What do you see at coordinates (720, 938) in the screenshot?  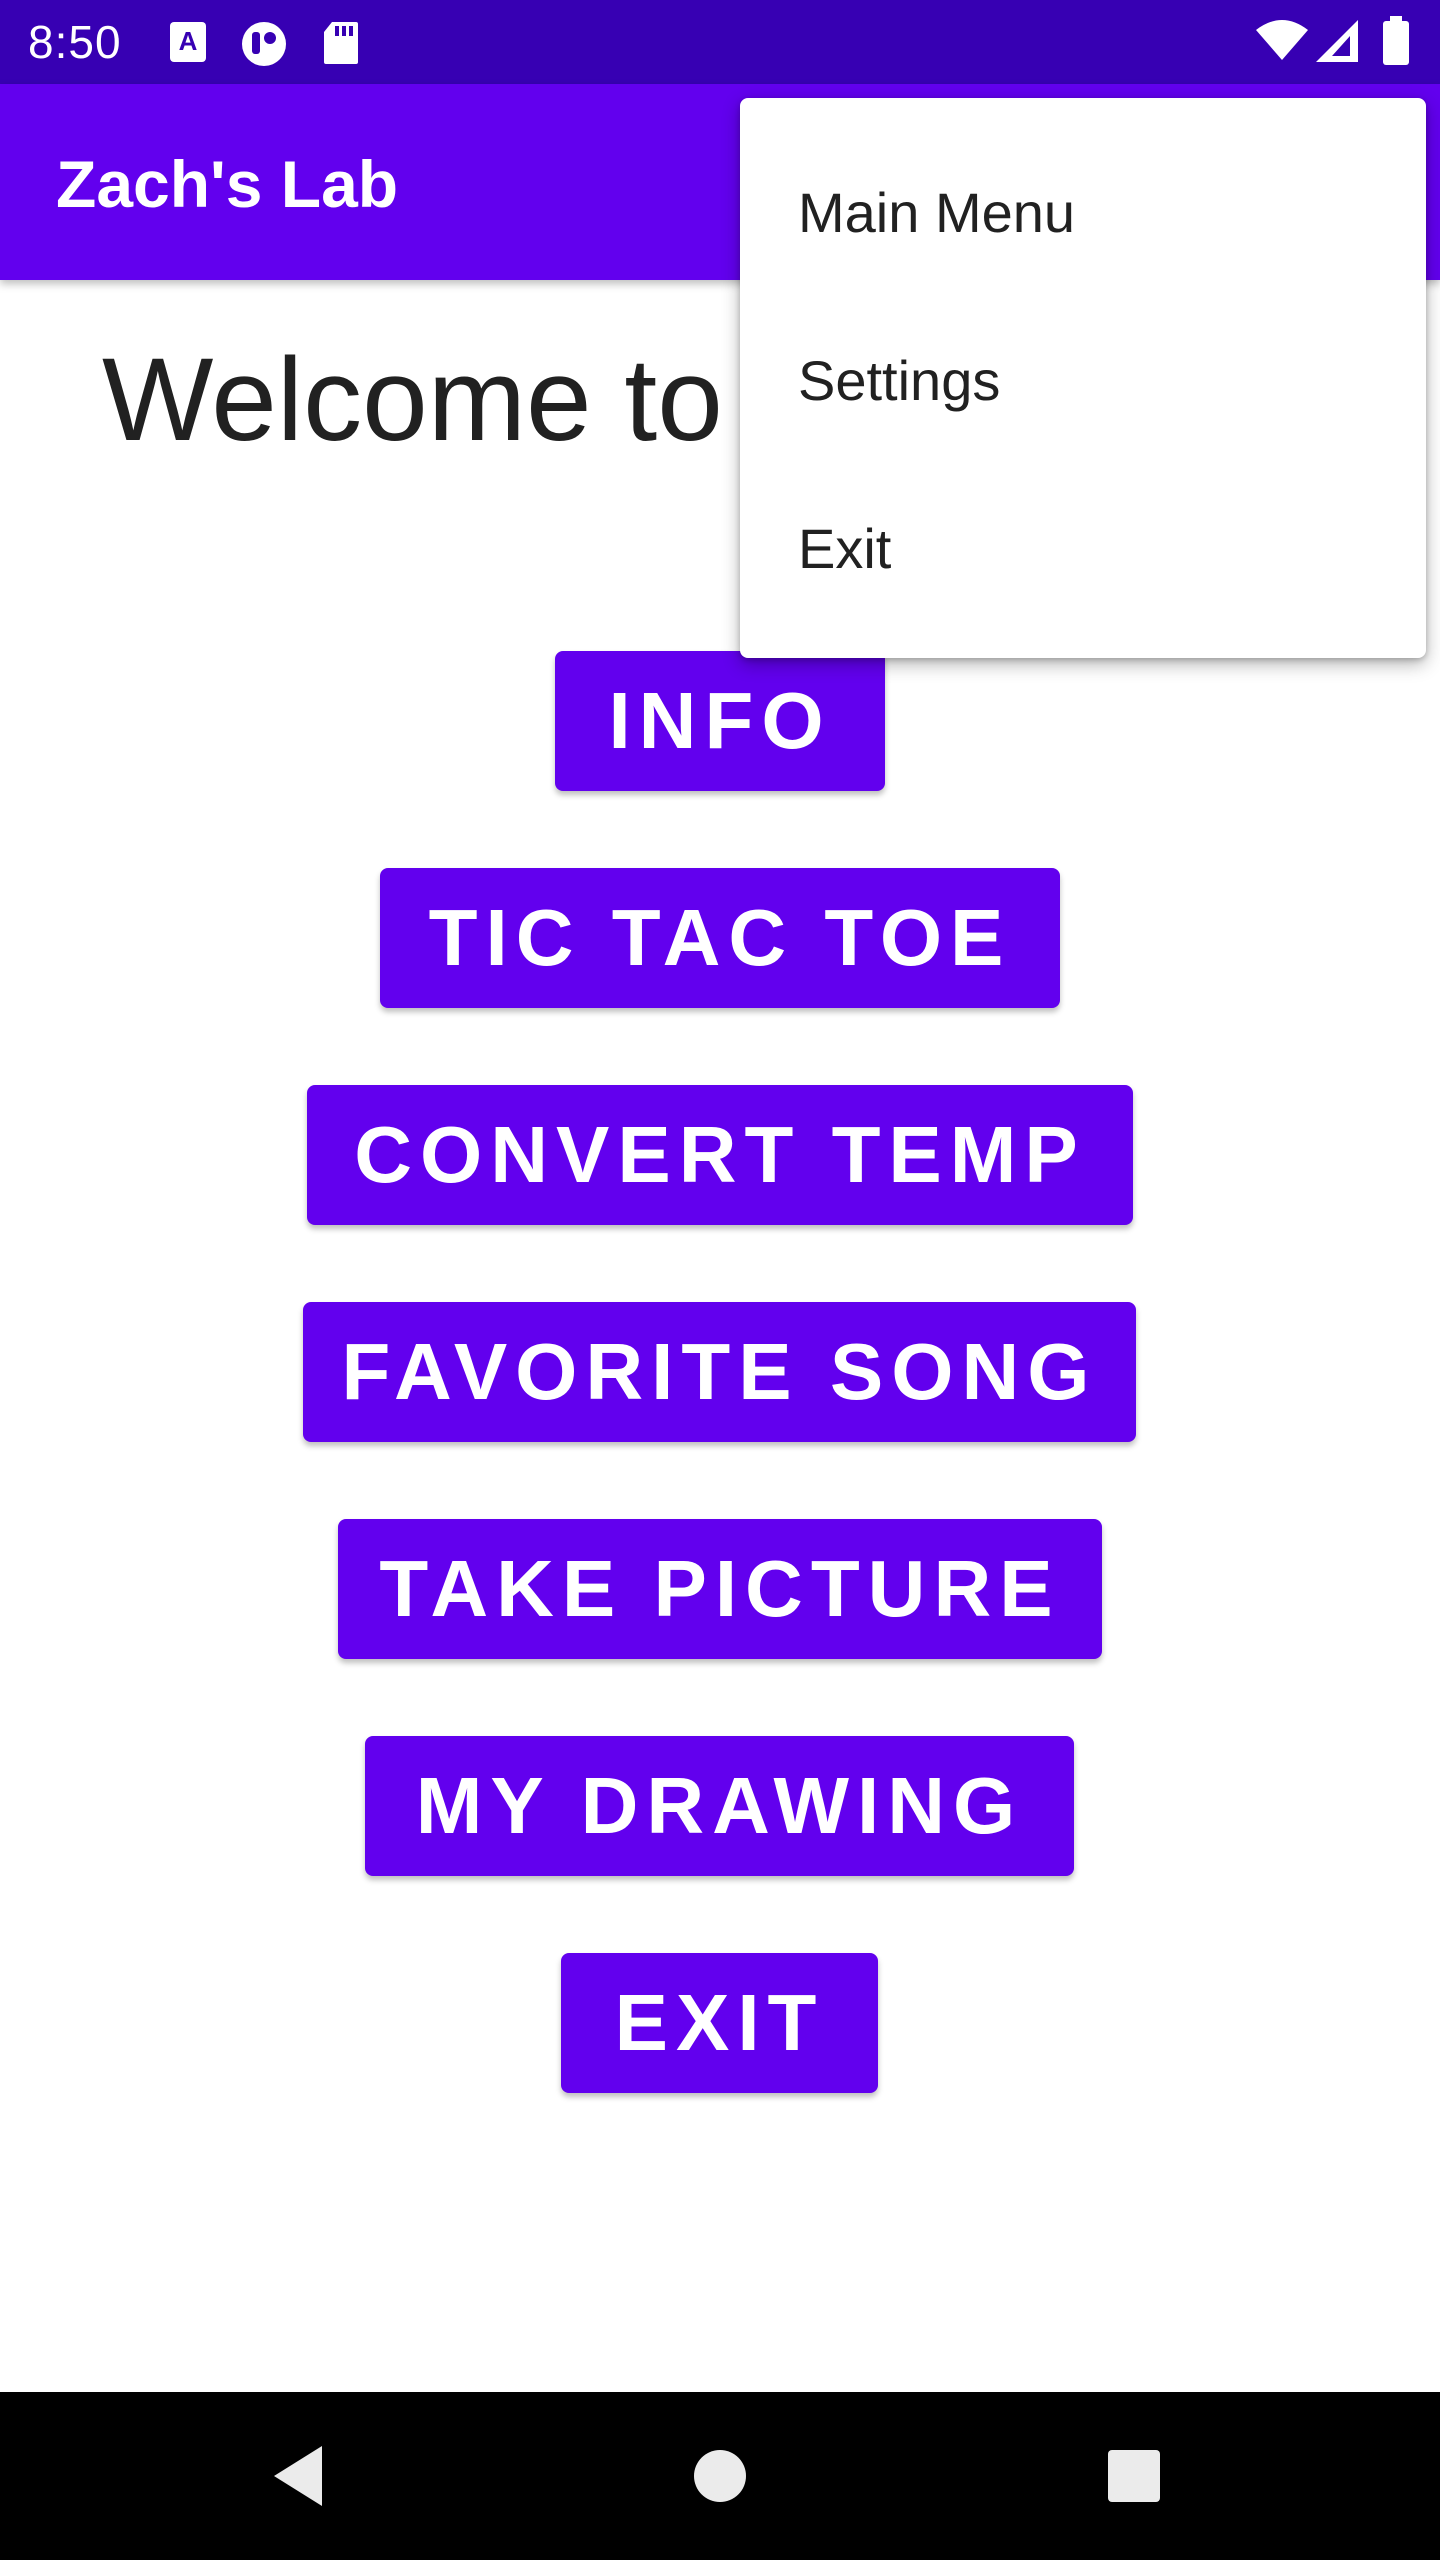 I see `tic-tac-toe-button: TIC TAC TOE` at bounding box center [720, 938].